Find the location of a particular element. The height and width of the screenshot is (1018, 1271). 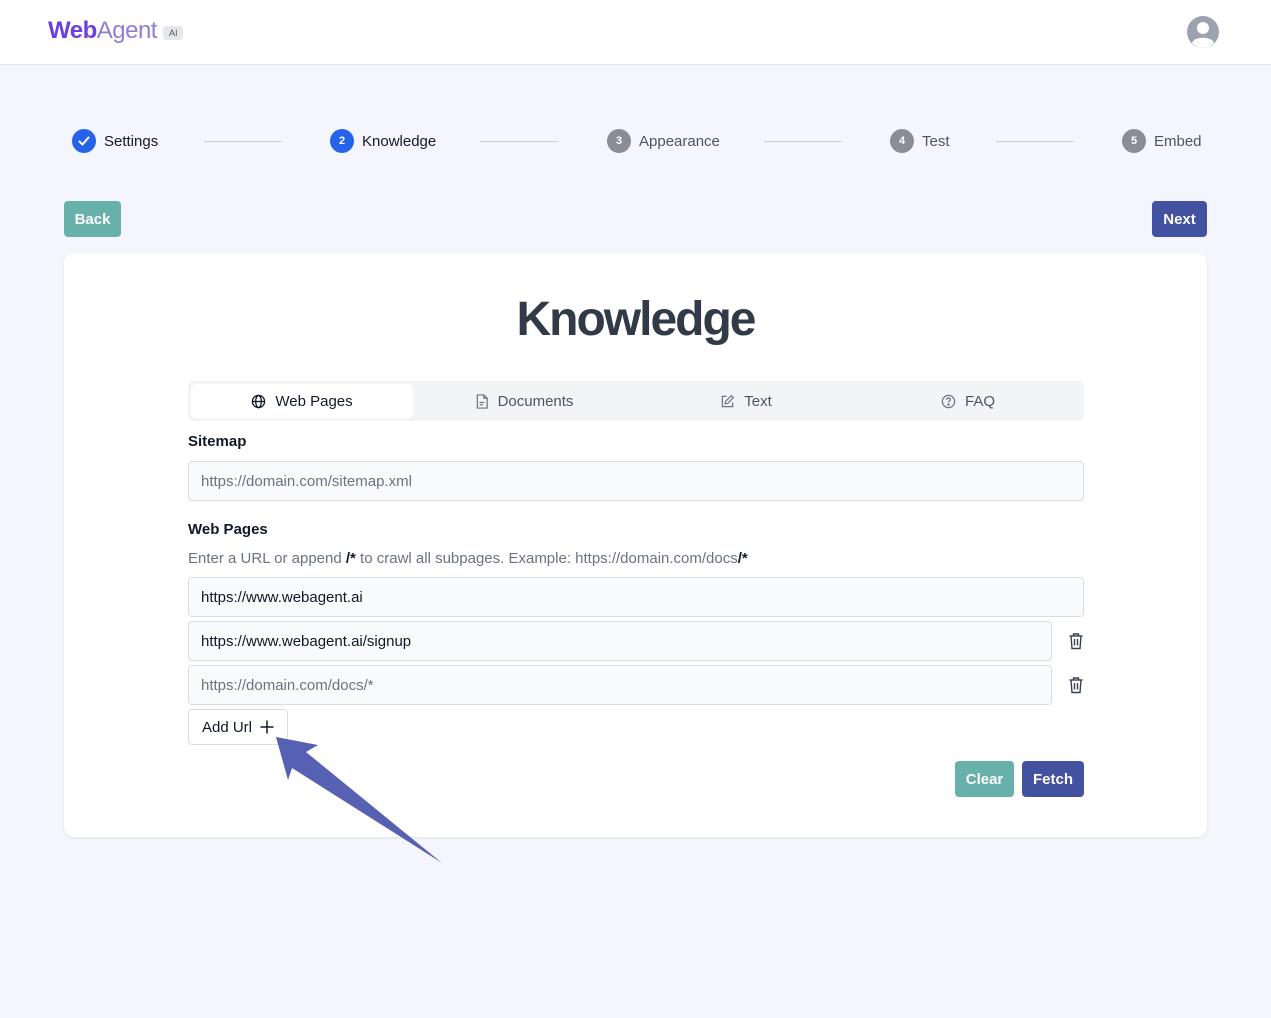

step-label: Embed is located at coordinates (1178, 141).